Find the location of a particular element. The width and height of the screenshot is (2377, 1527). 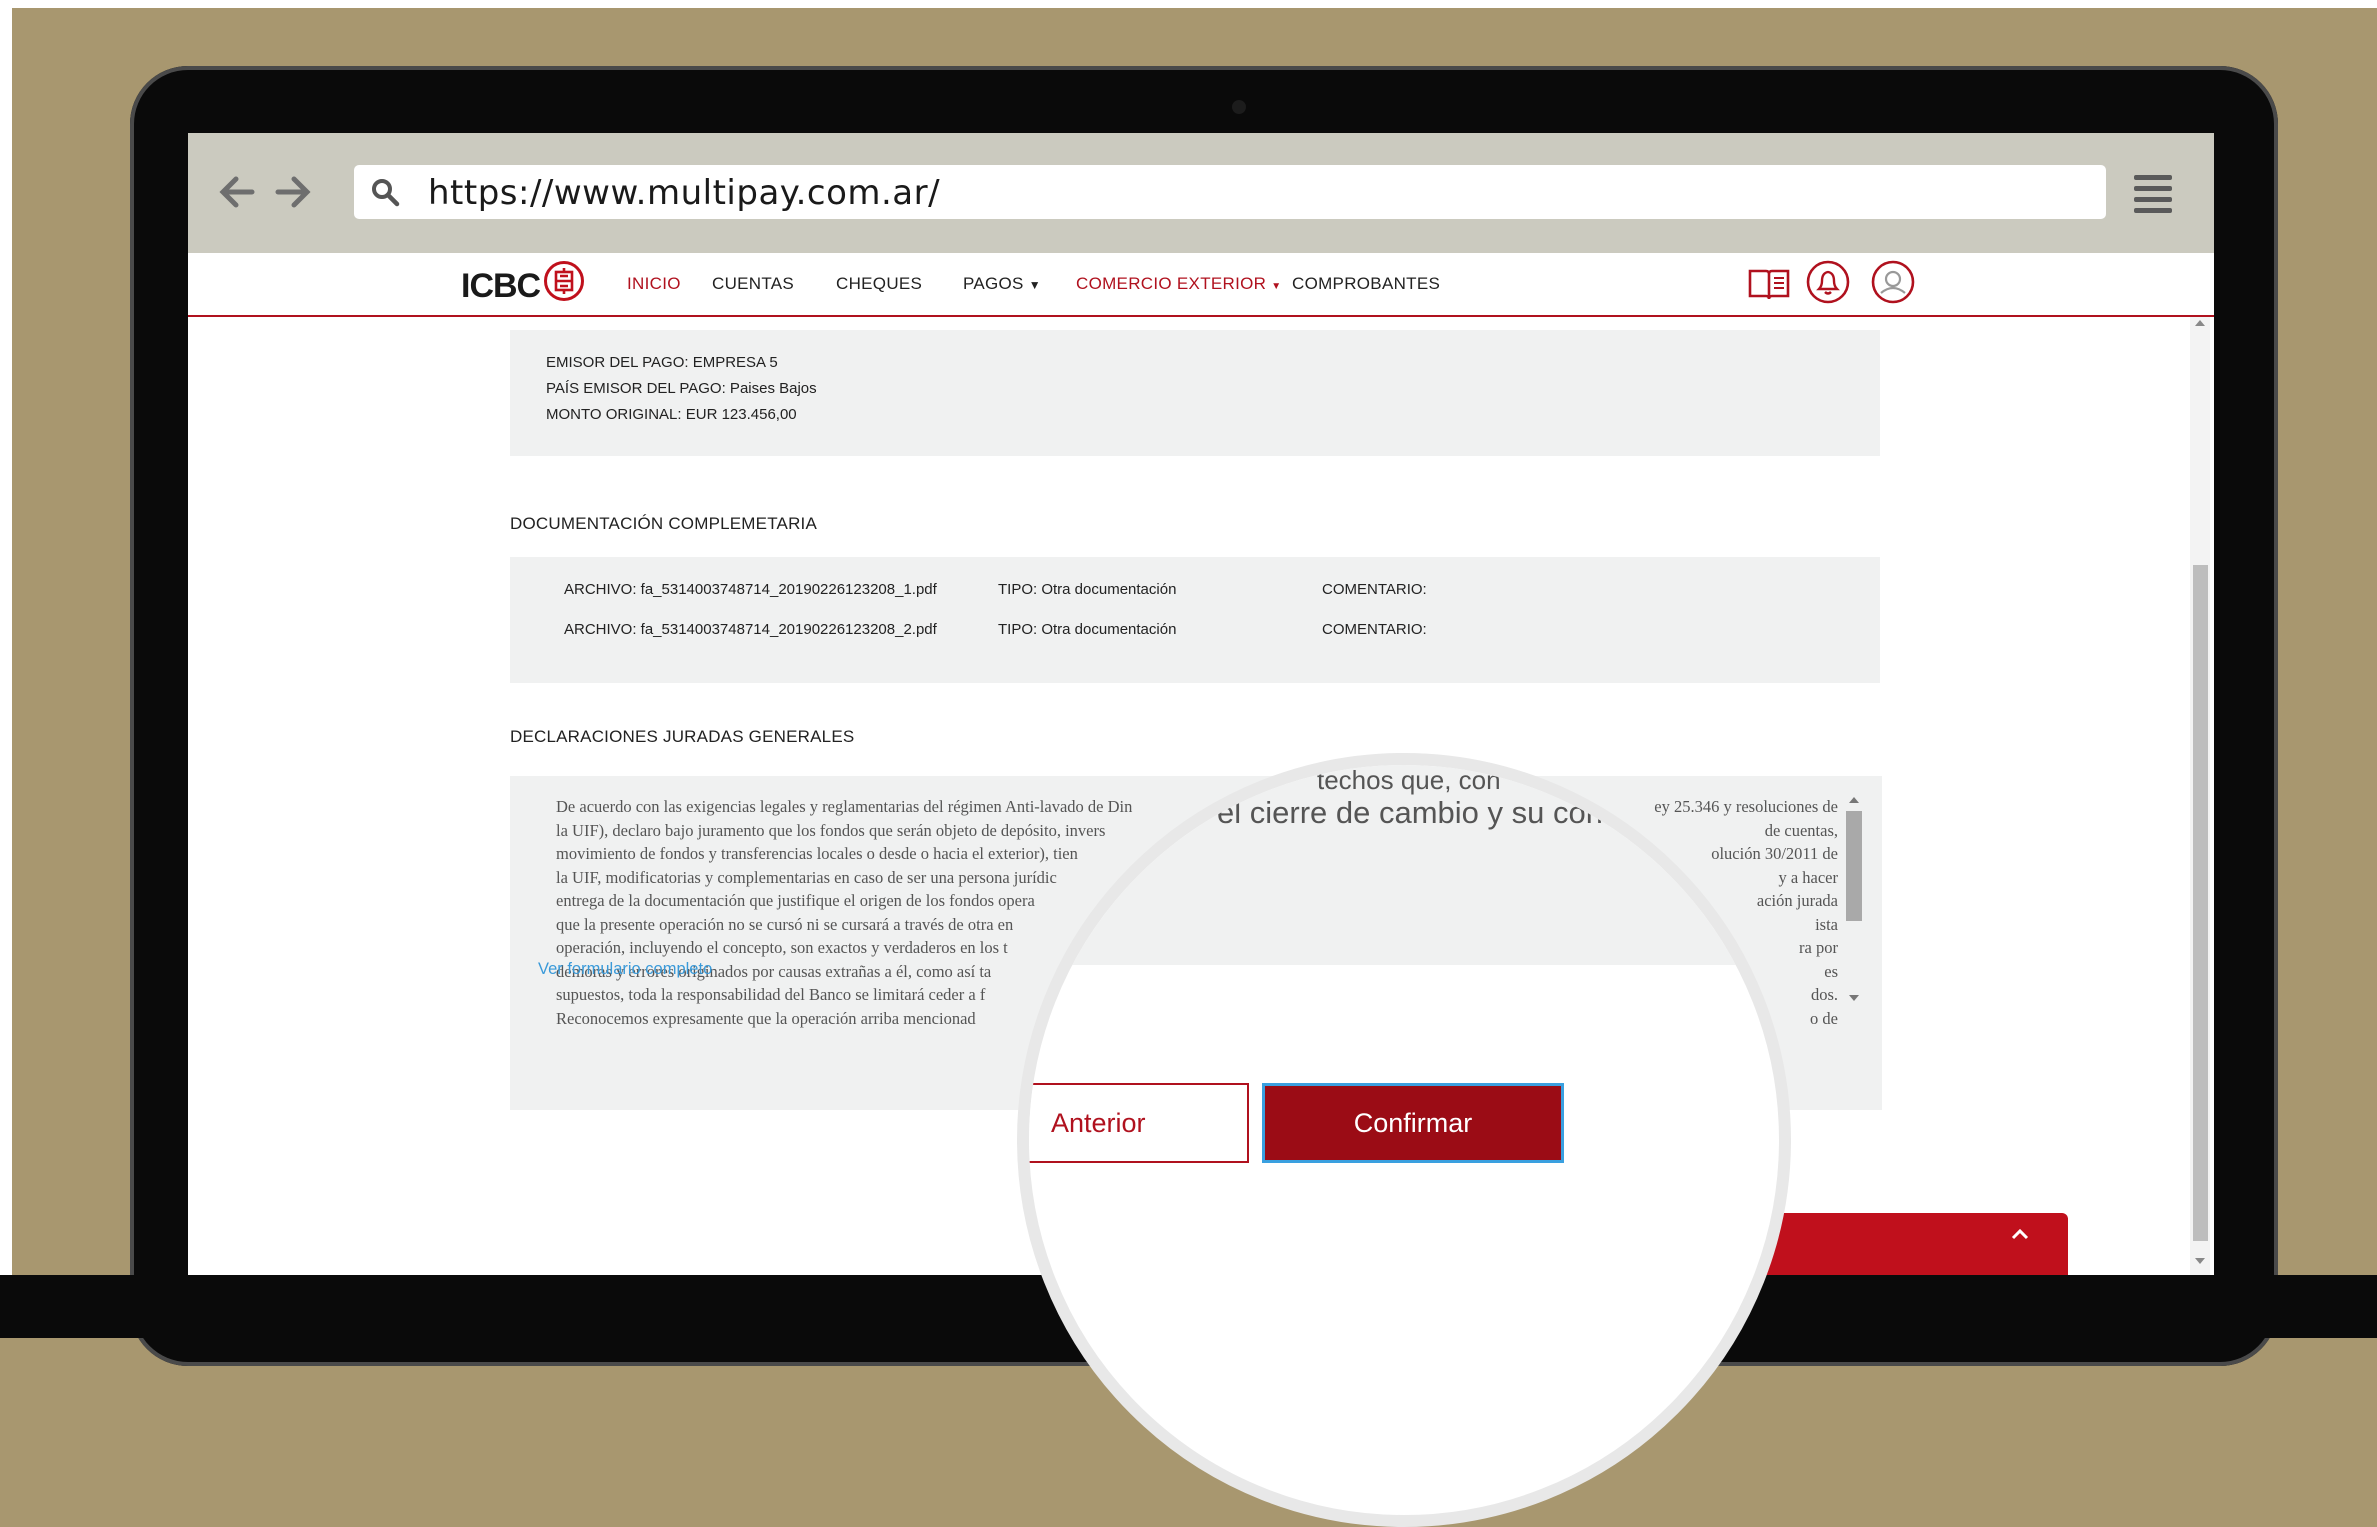

anterior-button: Anterior is located at coordinates (1139, 1123).